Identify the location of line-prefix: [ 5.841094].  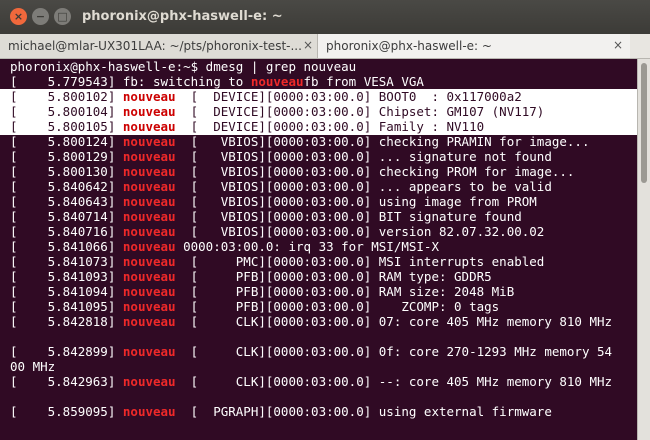
(66, 291).